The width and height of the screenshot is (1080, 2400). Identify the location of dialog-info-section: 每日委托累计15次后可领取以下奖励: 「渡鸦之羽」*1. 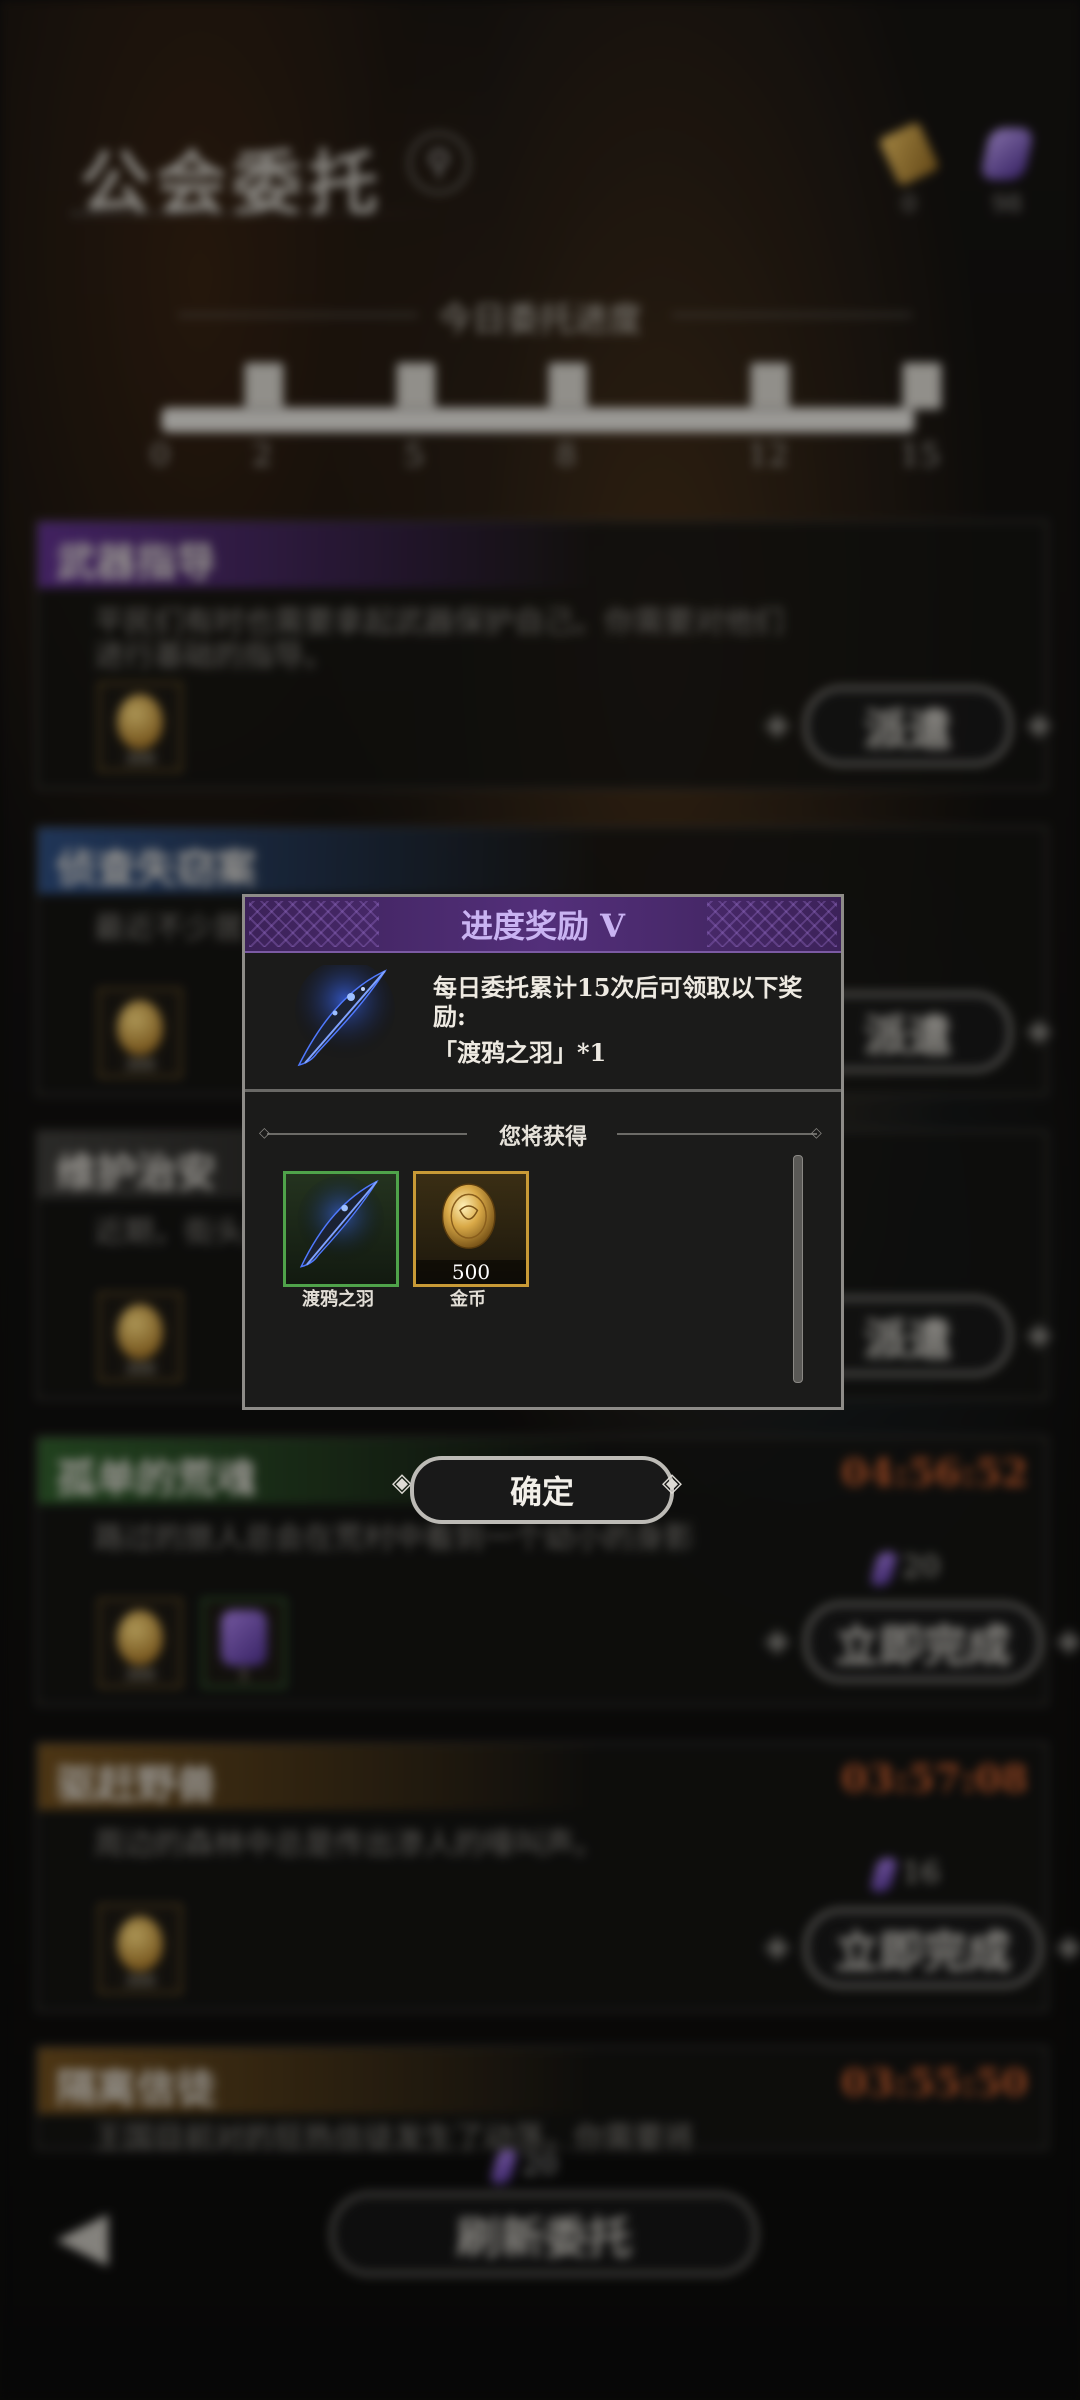
(543, 1022).